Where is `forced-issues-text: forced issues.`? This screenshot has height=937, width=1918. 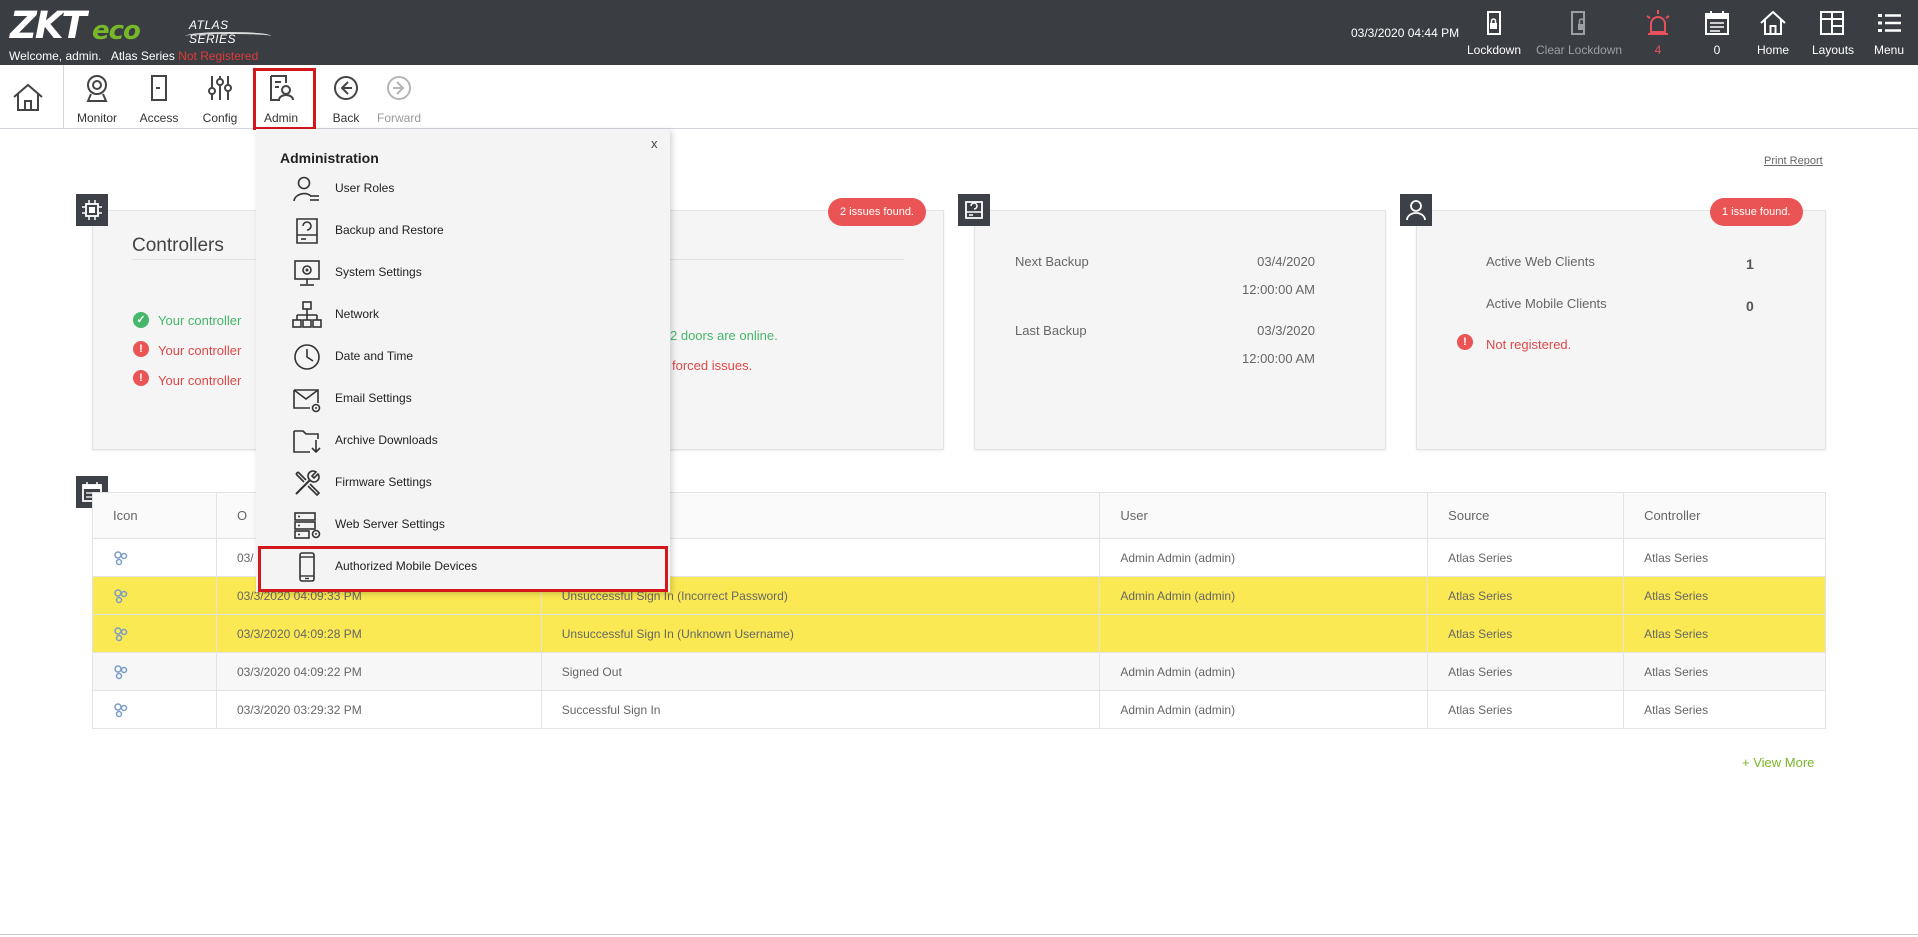 forced-issues-text: forced issues. is located at coordinates (712, 365).